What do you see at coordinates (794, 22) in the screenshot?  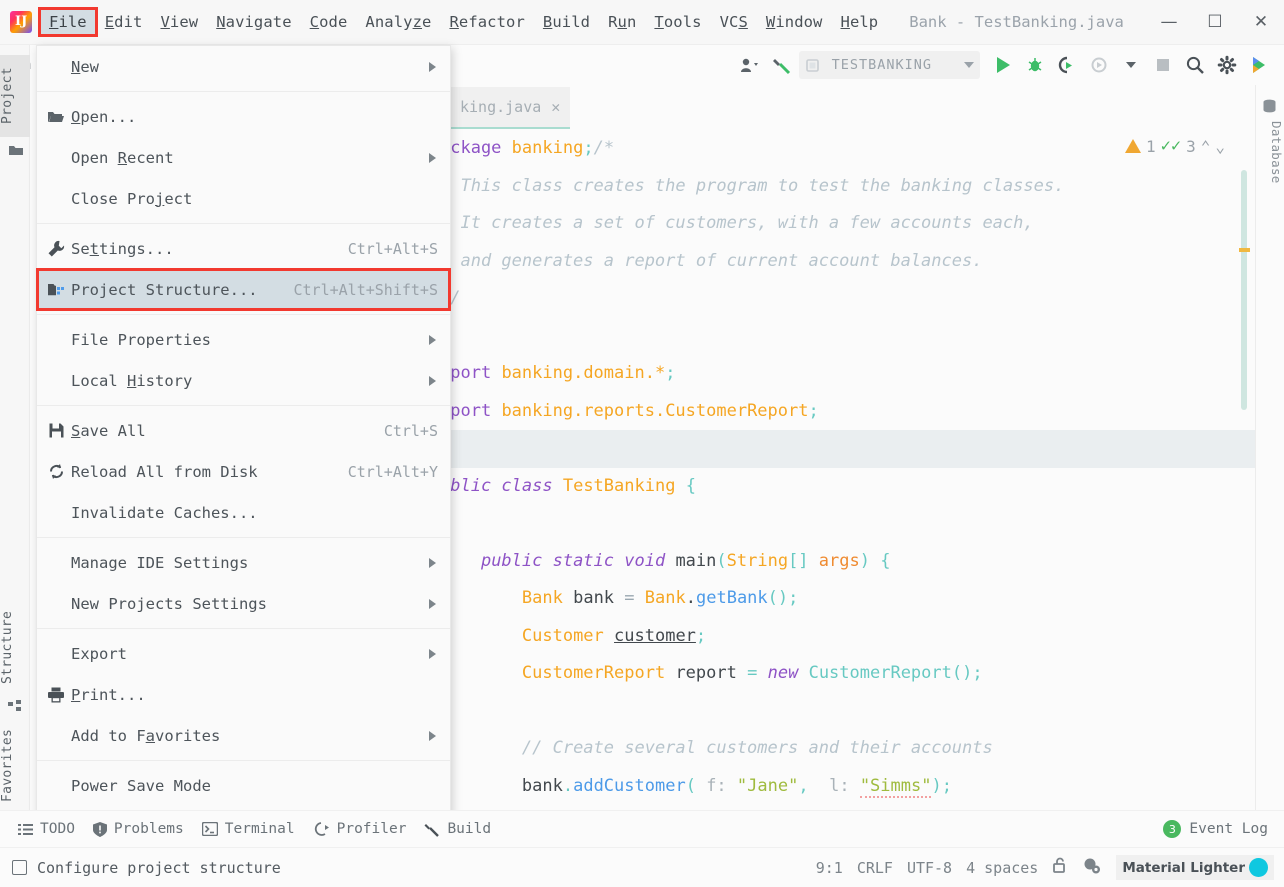 I see `menu-window: Window` at bounding box center [794, 22].